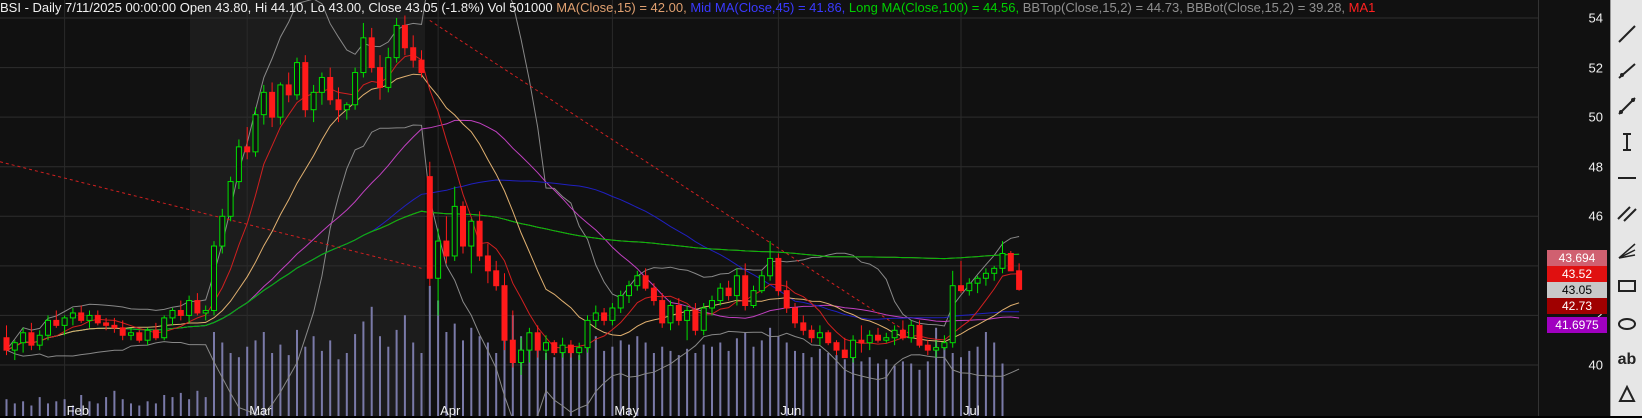 This screenshot has height=418, width=1642. I want to click on header-symbol: BSI, so click(10, 7).